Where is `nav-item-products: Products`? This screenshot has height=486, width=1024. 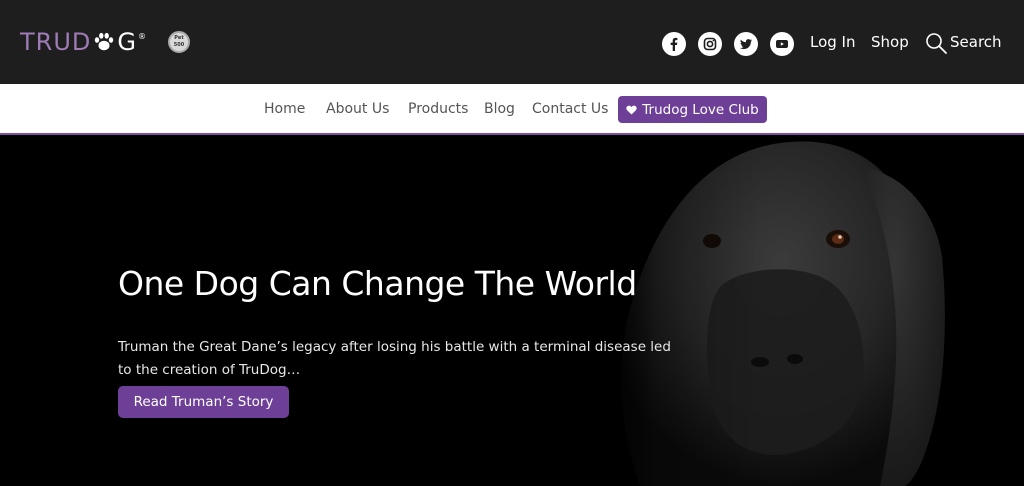
nav-item-products: Products is located at coordinates (438, 109).